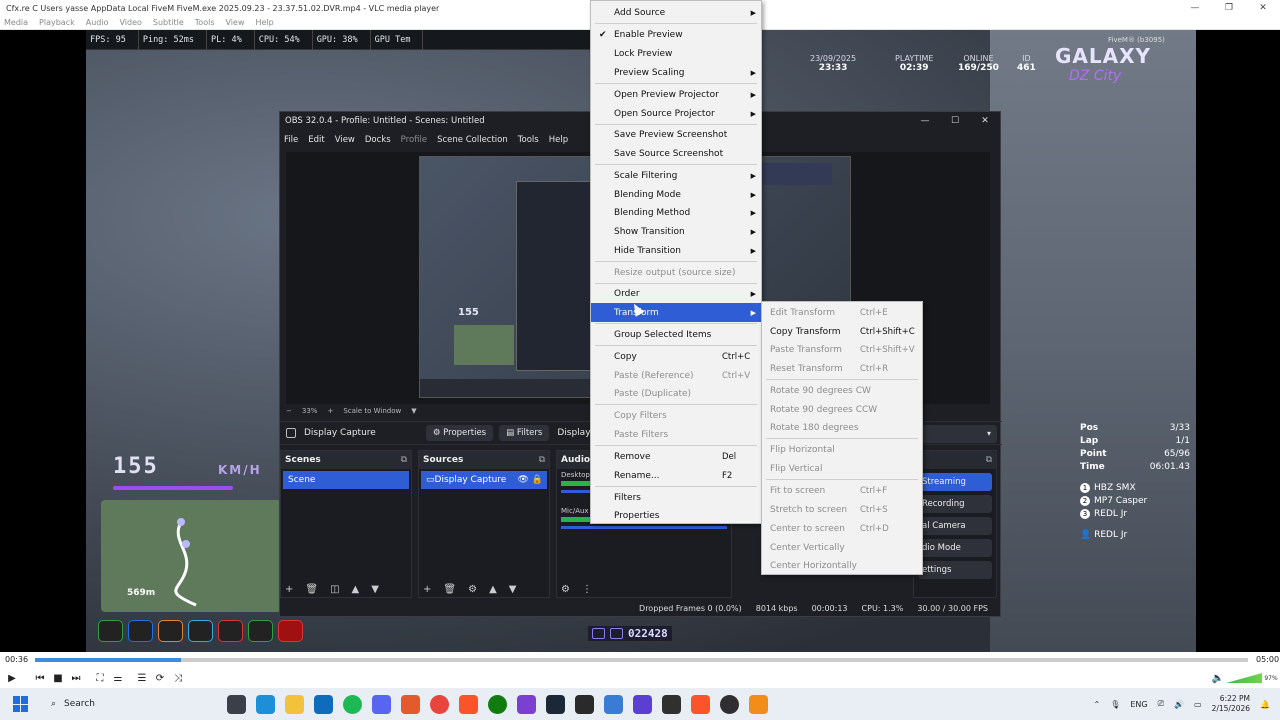  I want to click on obs-menu-scene-collection: Scene Collection, so click(472, 140).